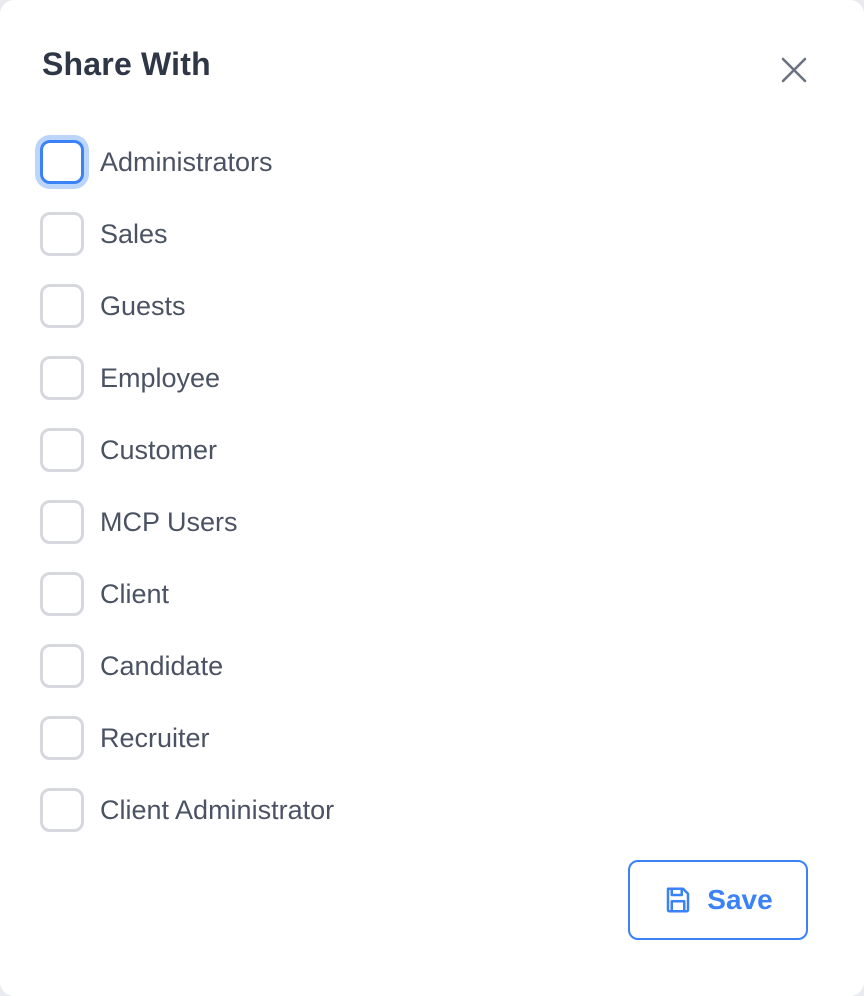 The image size is (864, 996). What do you see at coordinates (217, 809) in the screenshot?
I see `option-label: Client Administrator` at bounding box center [217, 809].